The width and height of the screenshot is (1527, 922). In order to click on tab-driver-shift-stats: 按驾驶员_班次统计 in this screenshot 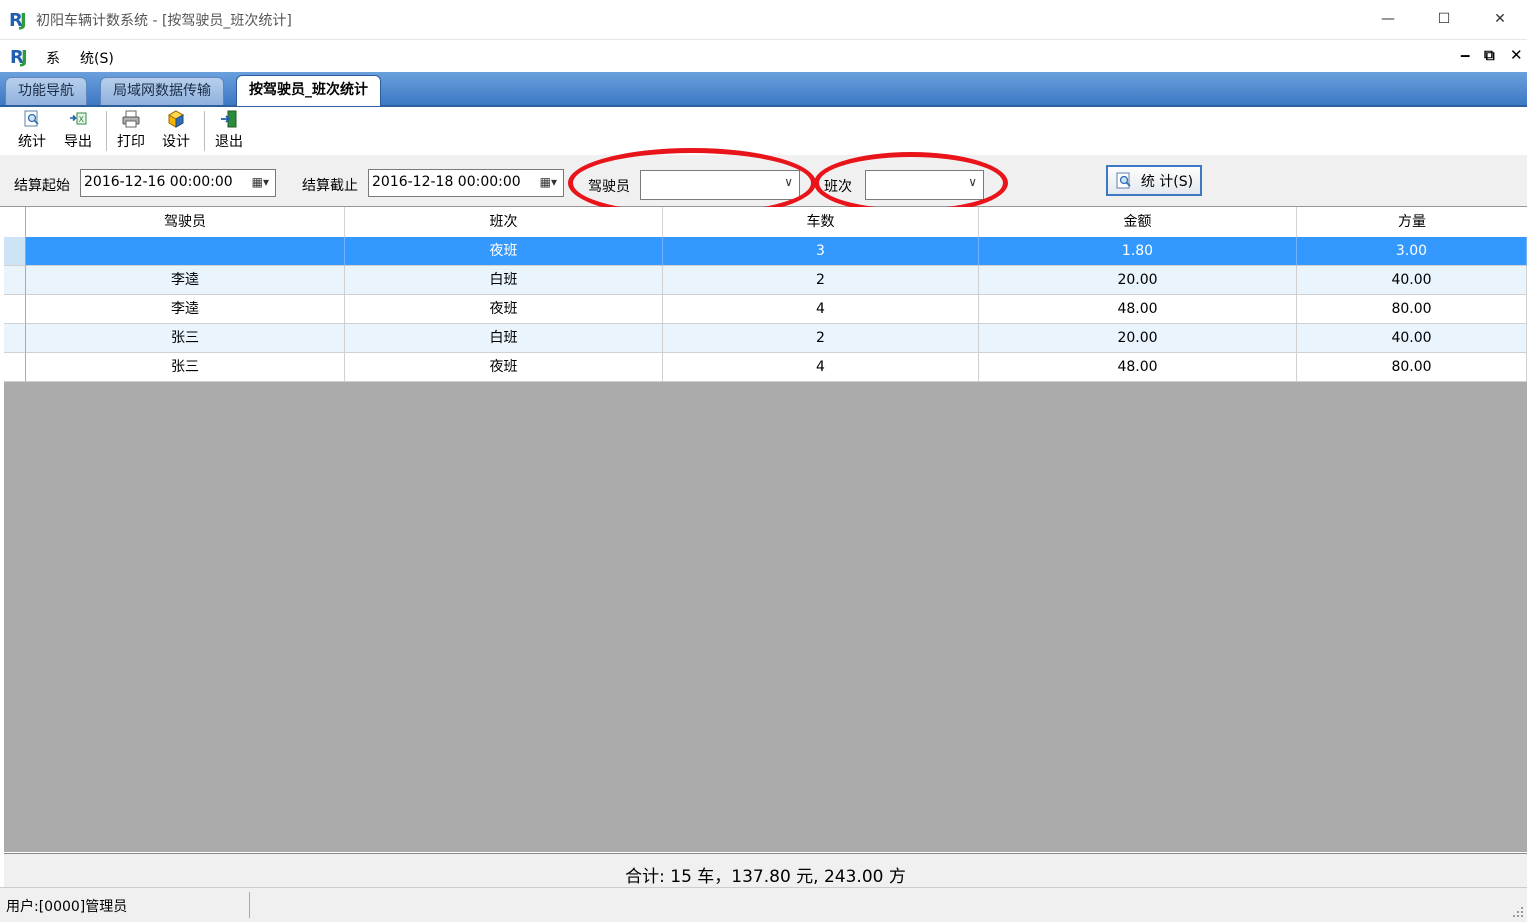, I will do `click(308, 90)`.